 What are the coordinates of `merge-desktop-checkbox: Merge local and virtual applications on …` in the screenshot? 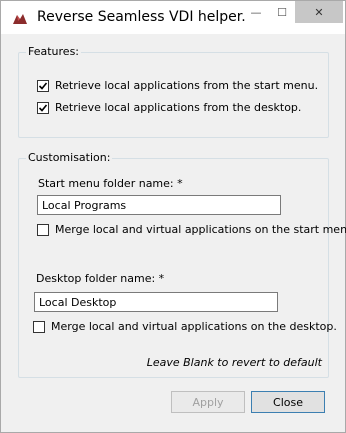 It's located at (185, 326).